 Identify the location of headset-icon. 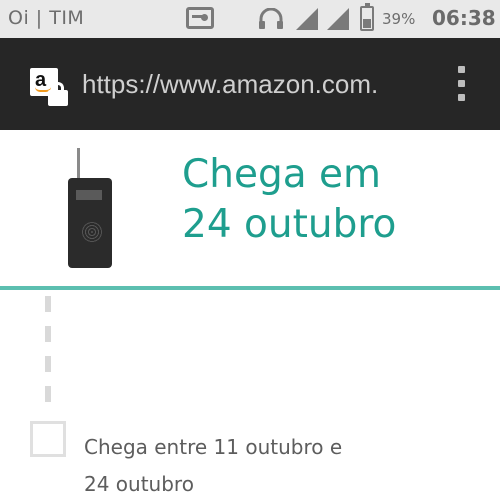
(271, 18).